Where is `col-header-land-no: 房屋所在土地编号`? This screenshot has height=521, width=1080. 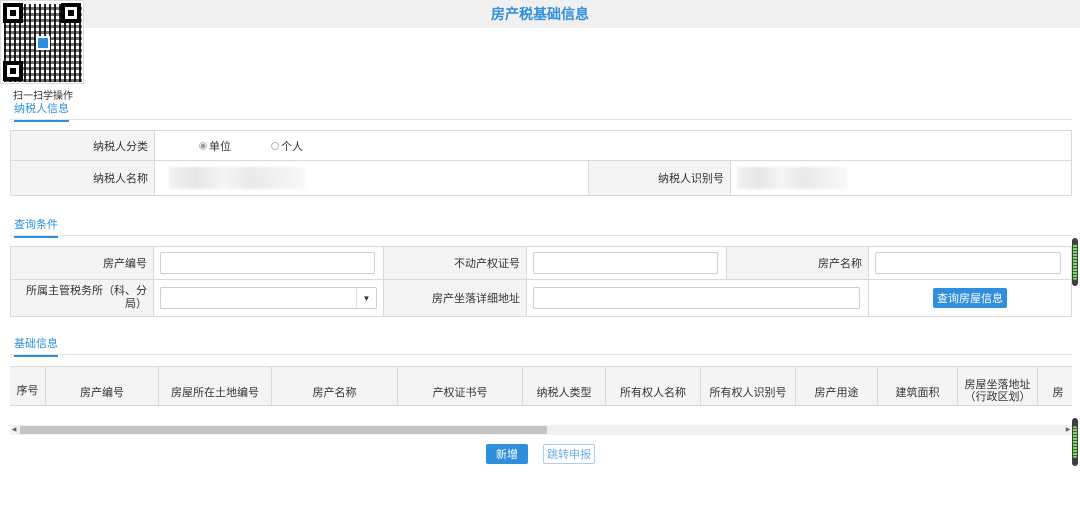 col-header-land-no: 房屋所在土地编号 is located at coordinates (215, 386).